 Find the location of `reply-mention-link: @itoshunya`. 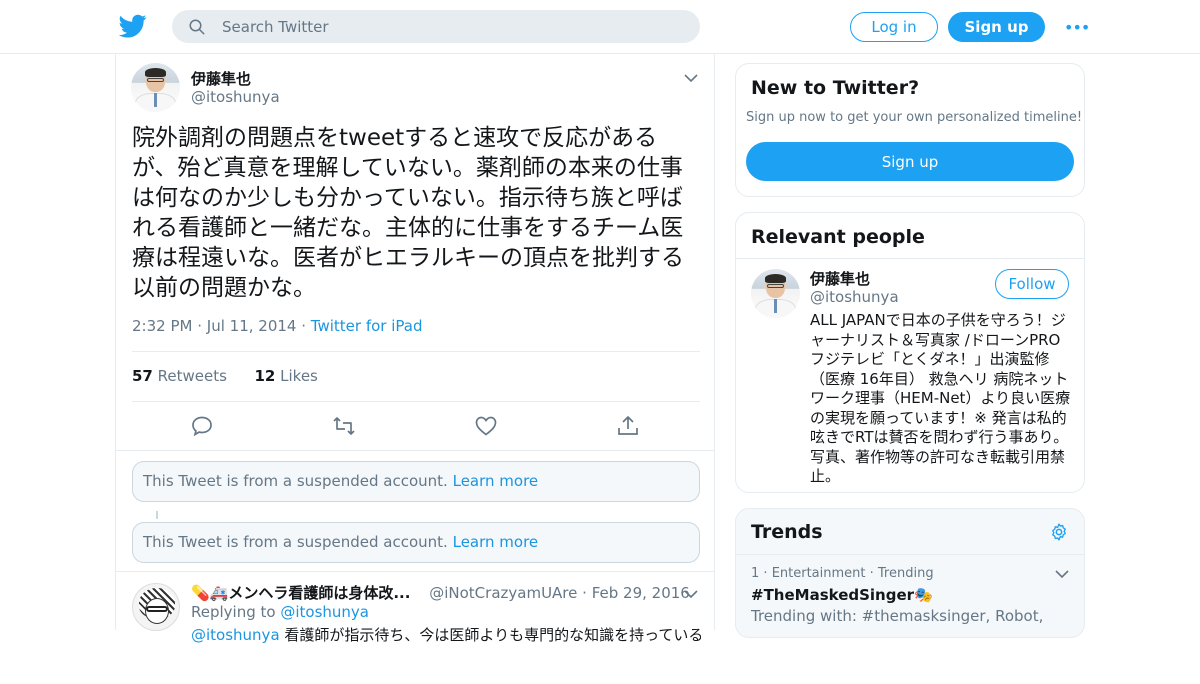

reply-mention-link: @itoshunya is located at coordinates (235, 635).